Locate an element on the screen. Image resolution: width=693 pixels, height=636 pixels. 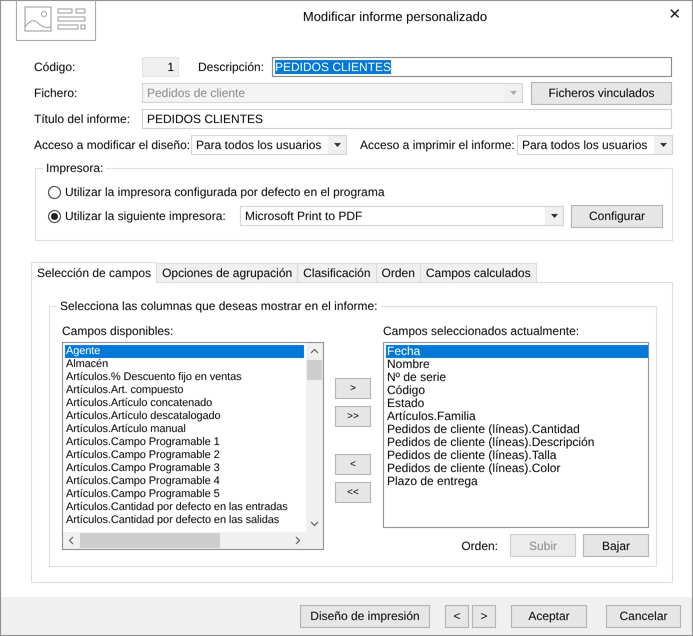
nav-button: < is located at coordinates (457, 616).